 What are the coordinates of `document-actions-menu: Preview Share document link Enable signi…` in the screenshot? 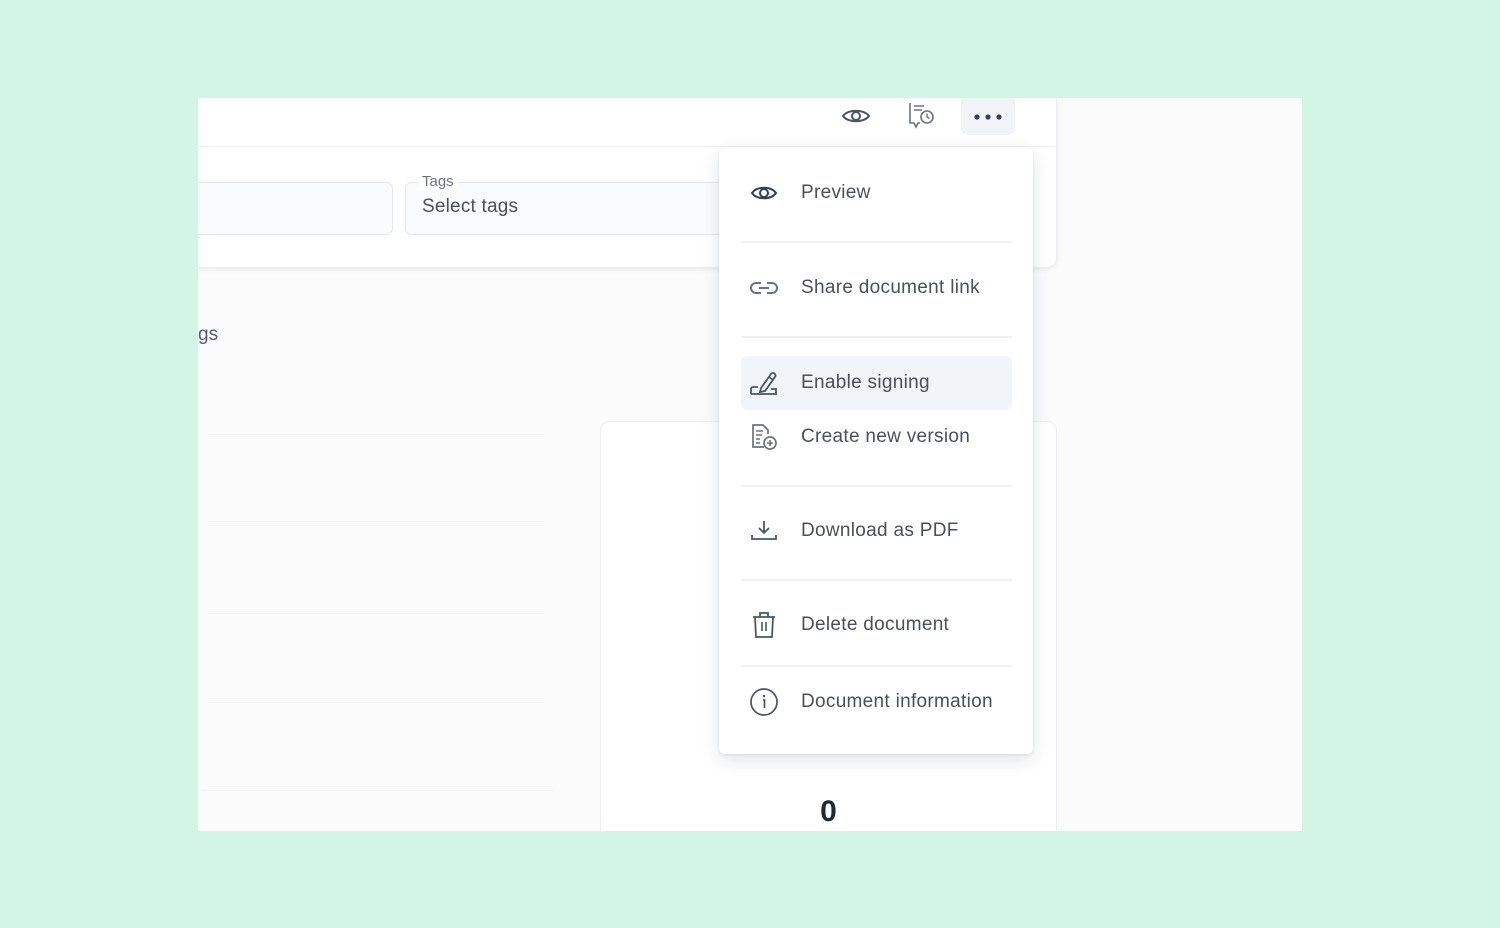 It's located at (876, 450).